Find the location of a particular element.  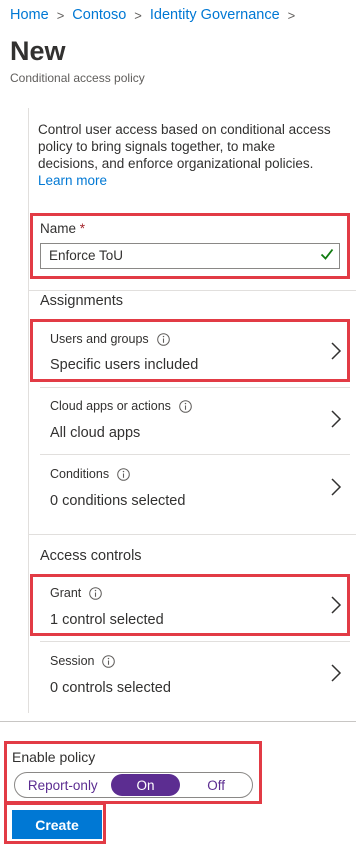

row-value: All cloud apps is located at coordinates (95, 433).